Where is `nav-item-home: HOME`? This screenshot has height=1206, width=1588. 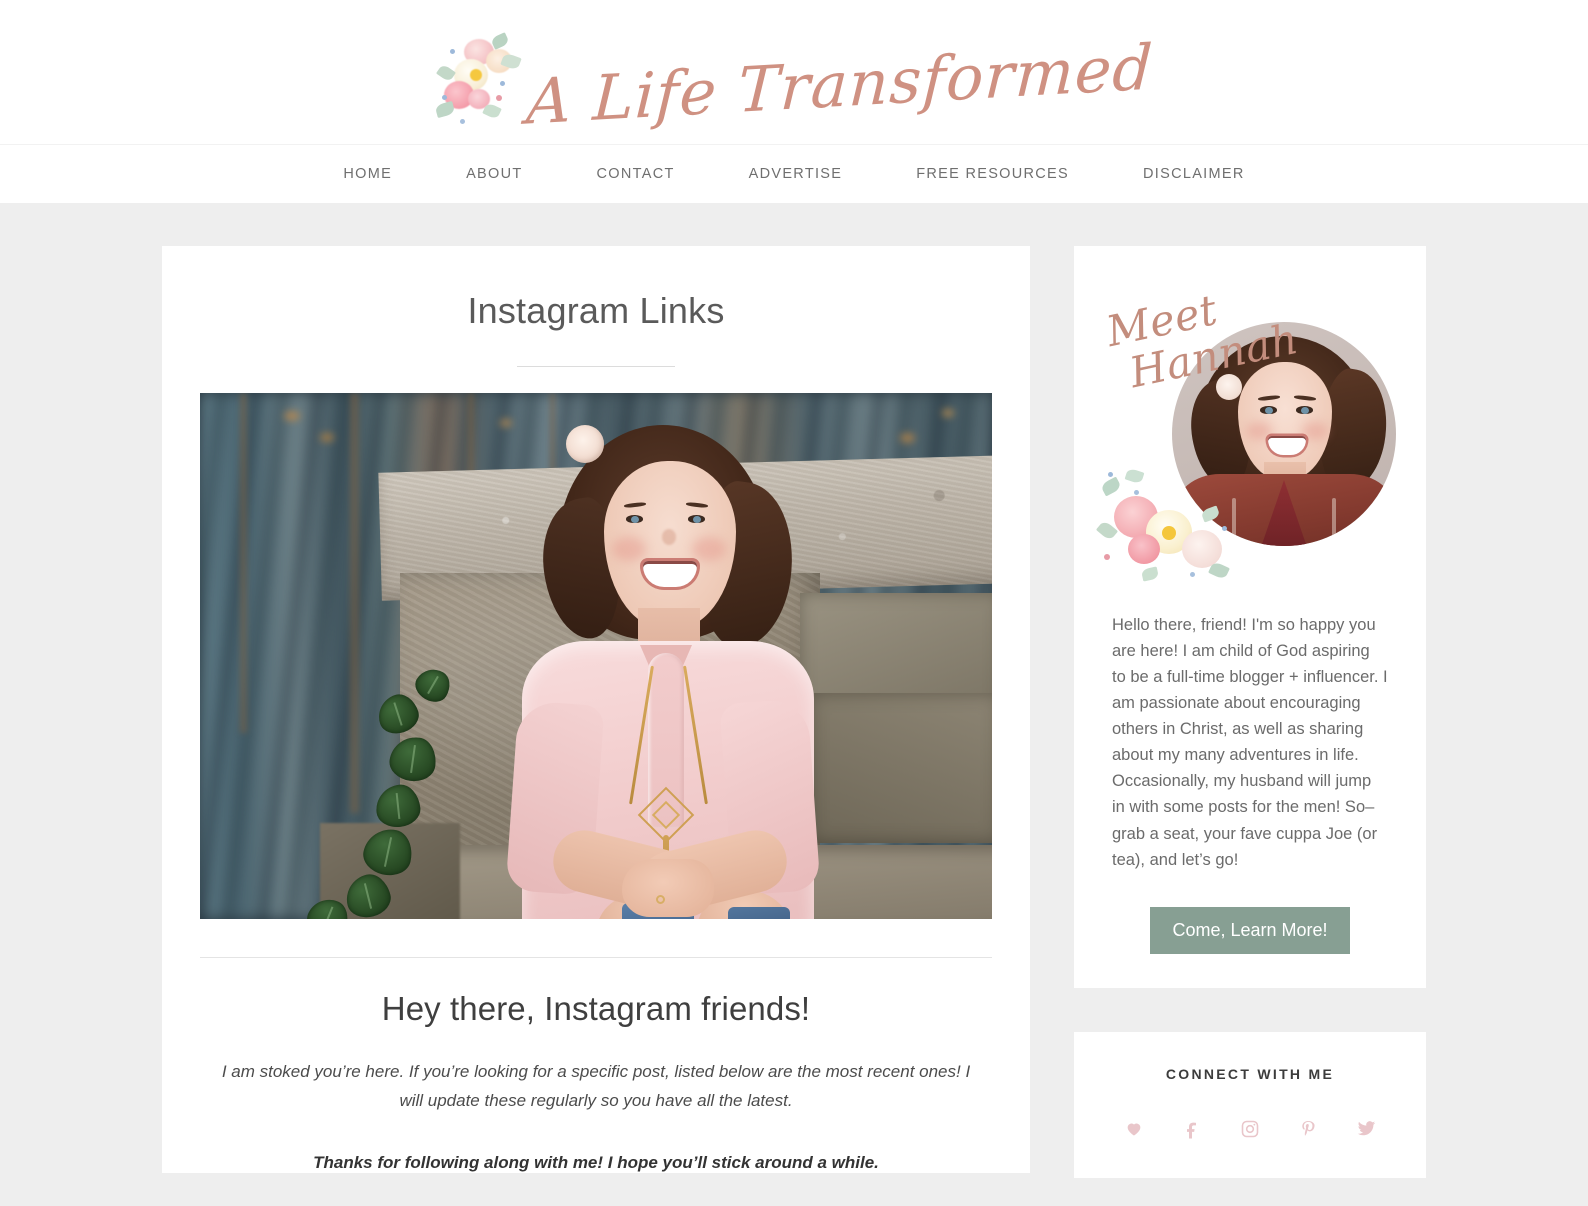
nav-item-home: HOME is located at coordinates (386, 174).